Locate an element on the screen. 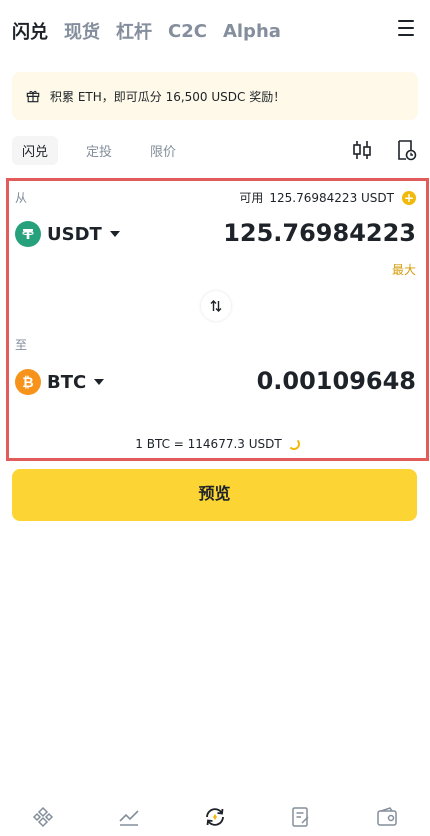 This screenshot has width=430, height=836. swap-arrows-icon is located at coordinates (216, 306).